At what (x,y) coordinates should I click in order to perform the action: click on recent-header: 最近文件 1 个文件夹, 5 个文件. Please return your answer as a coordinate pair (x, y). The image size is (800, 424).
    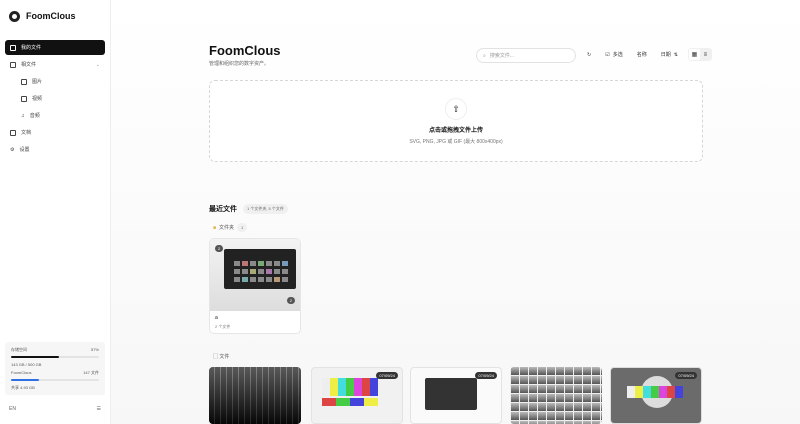
    Looking at the image, I should click on (248, 209).